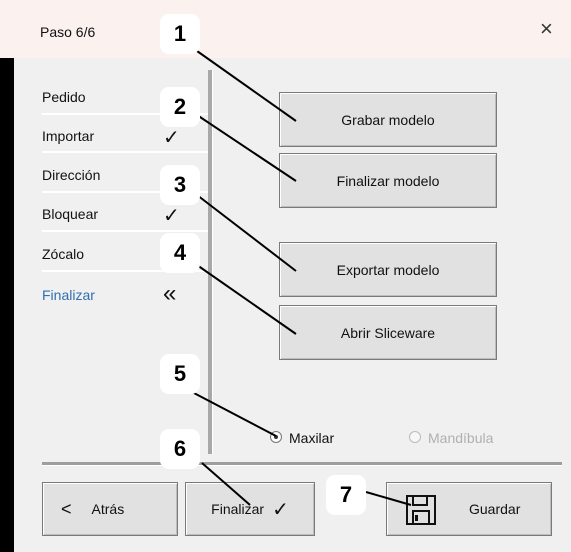 This screenshot has height=552, width=571. What do you see at coordinates (180, 374) in the screenshot?
I see `callout-5: 5` at bounding box center [180, 374].